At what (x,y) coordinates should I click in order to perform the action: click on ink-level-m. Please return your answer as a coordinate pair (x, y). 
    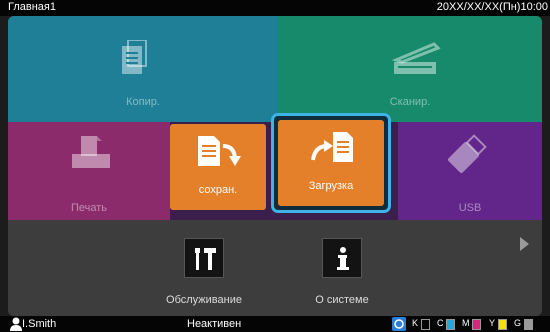
    Looking at the image, I should click on (476, 324).